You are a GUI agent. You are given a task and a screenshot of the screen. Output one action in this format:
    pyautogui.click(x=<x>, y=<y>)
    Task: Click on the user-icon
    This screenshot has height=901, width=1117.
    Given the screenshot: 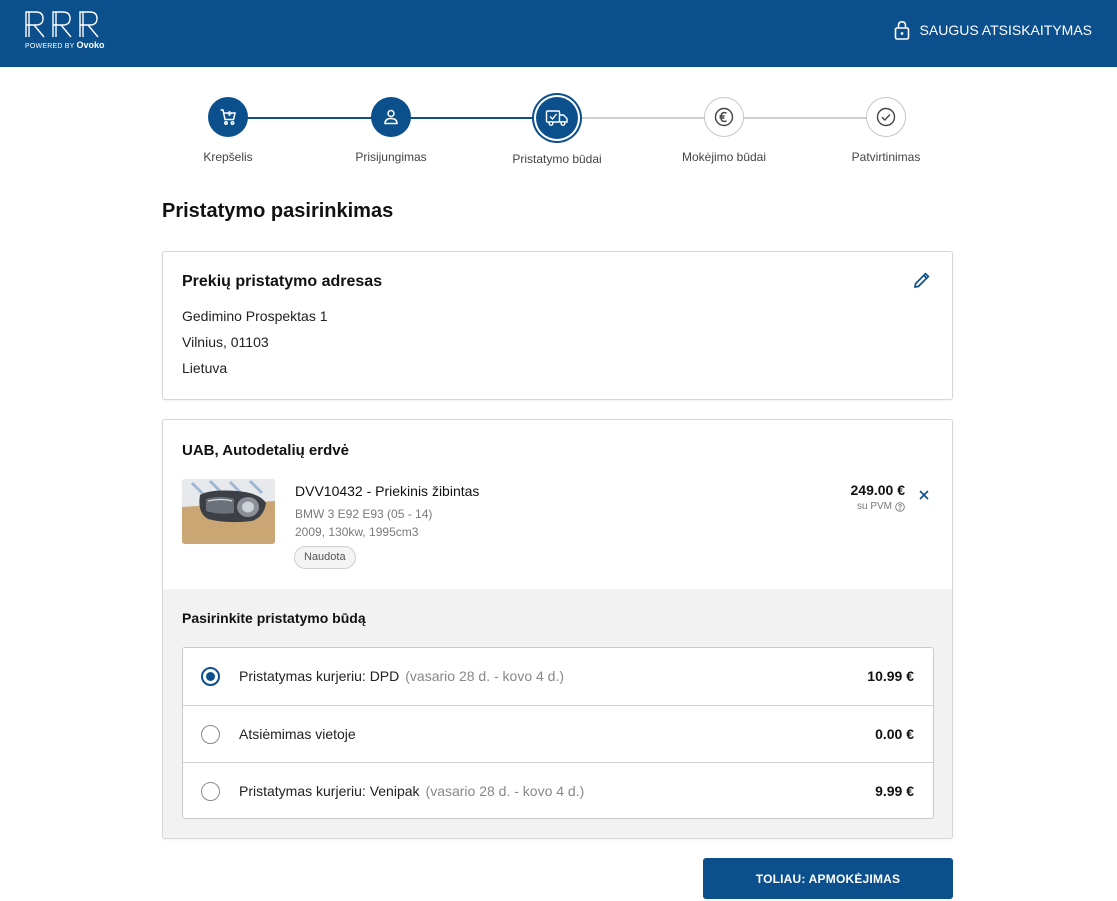 What is the action you would take?
    pyautogui.click(x=391, y=117)
    